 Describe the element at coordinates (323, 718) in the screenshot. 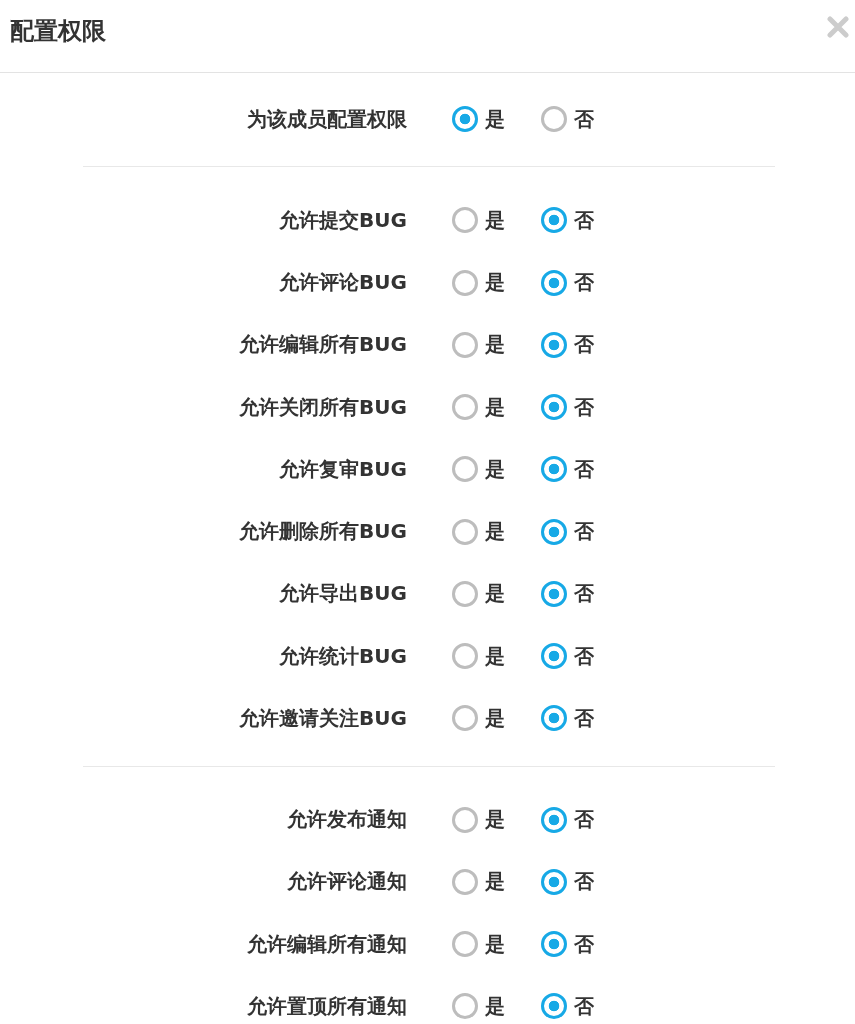

I see `permission-label: 允许邀请关注BUG` at that location.